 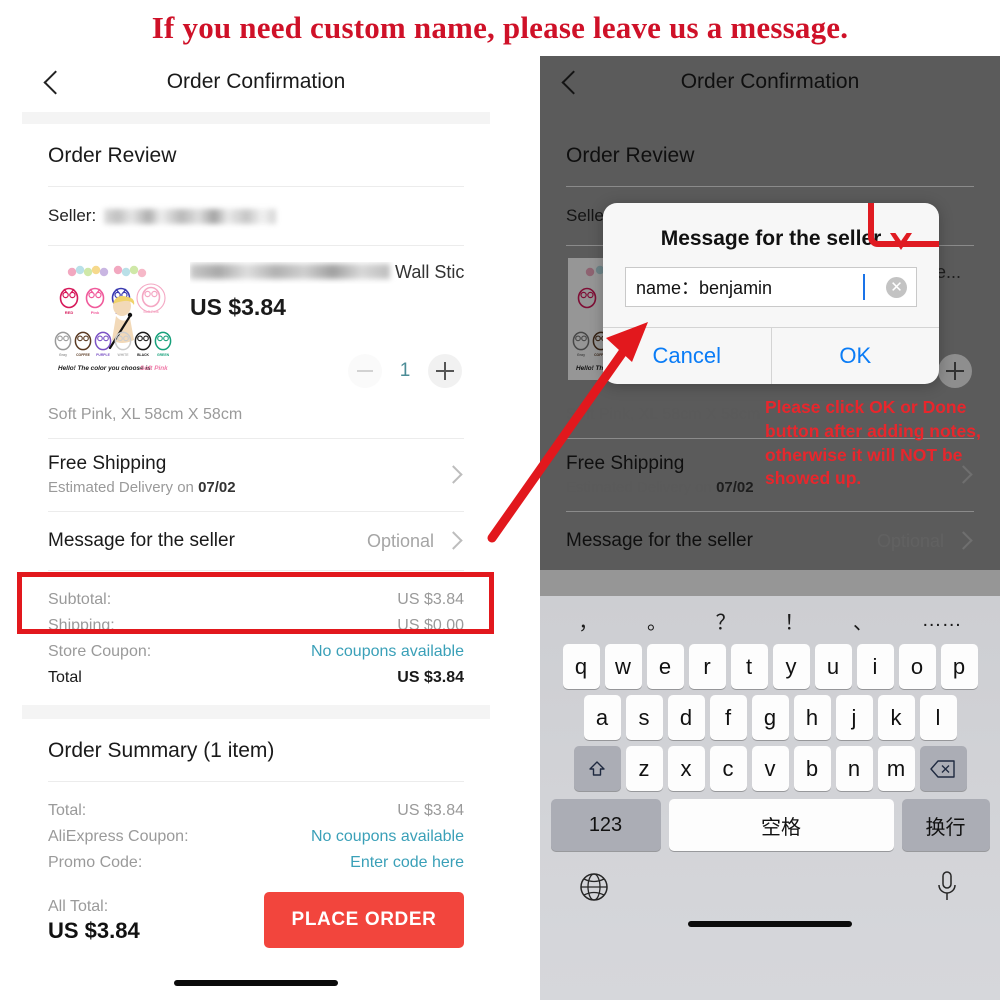 What do you see at coordinates (833, 666) in the screenshot?
I see `key-u: u` at bounding box center [833, 666].